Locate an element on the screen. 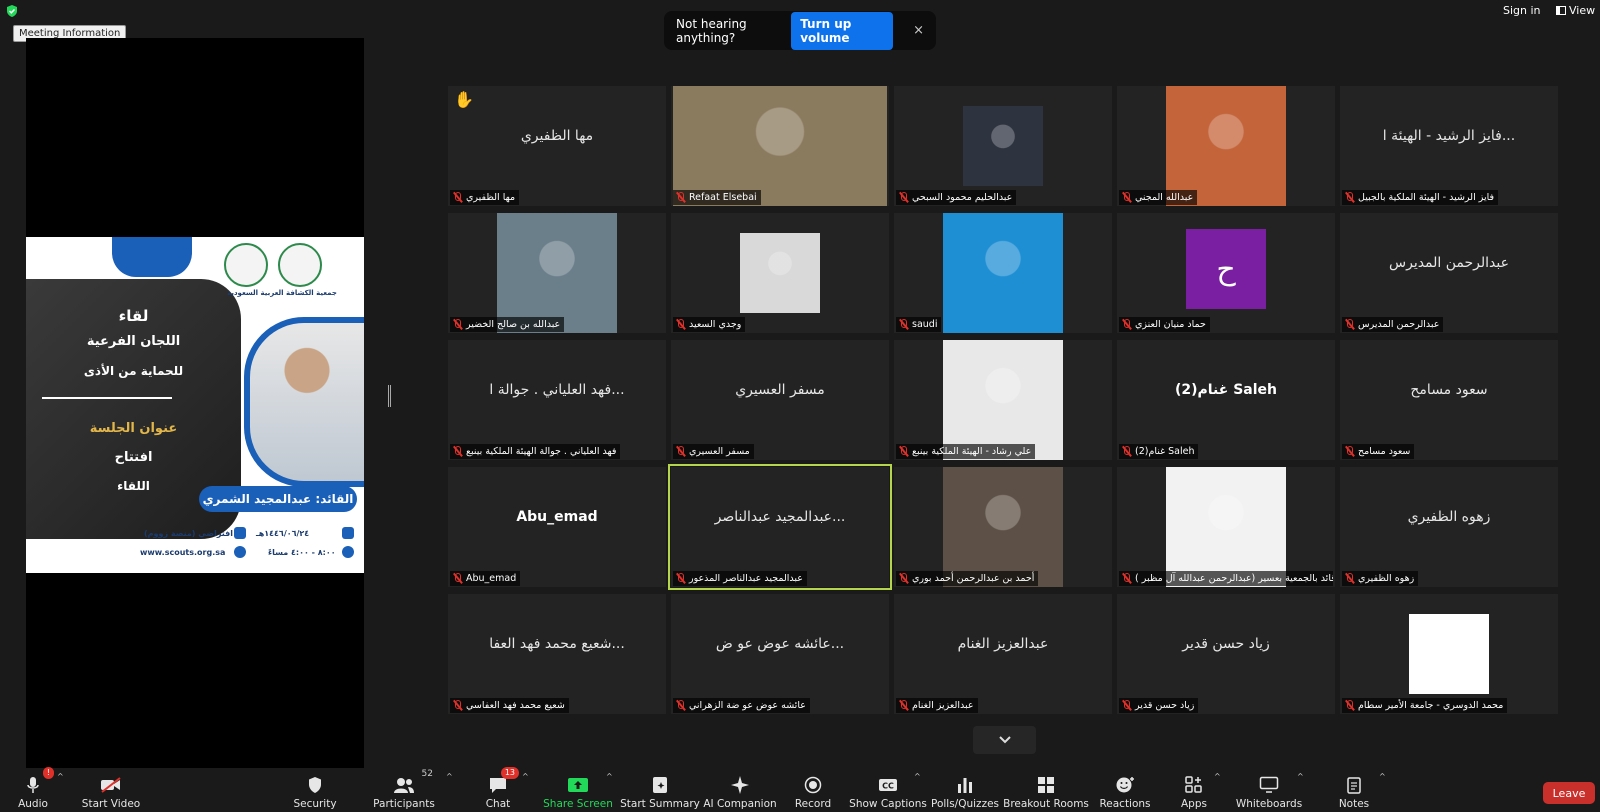 The image size is (1600, 812). participant-name: مها الظفيري is located at coordinates (491, 197).